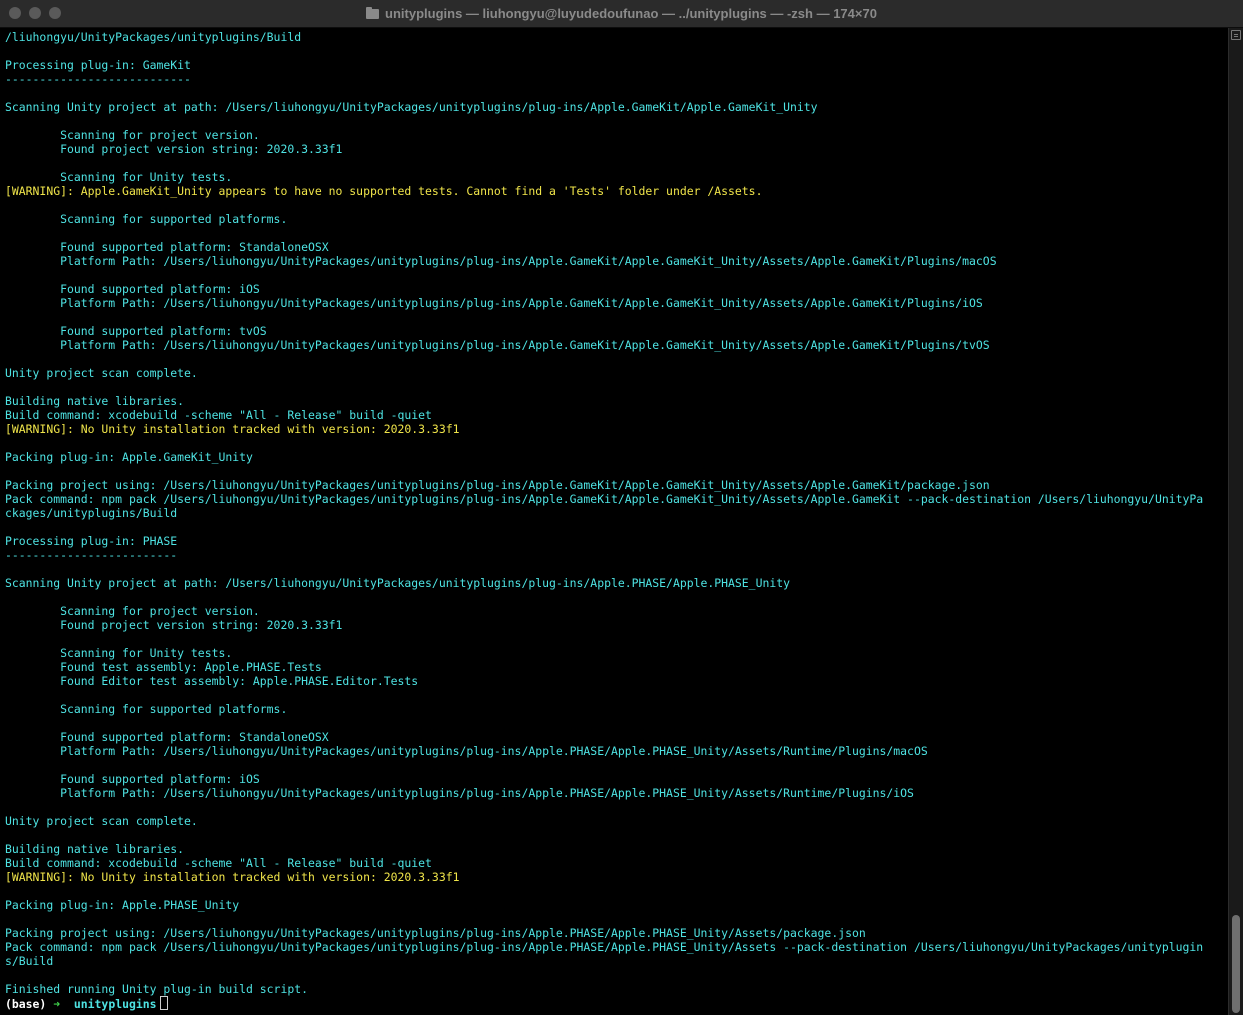 This screenshot has height=1015, width=1243. What do you see at coordinates (98, 65) in the screenshot?
I see `output-line: Processing plug-in: GameKit` at bounding box center [98, 65].